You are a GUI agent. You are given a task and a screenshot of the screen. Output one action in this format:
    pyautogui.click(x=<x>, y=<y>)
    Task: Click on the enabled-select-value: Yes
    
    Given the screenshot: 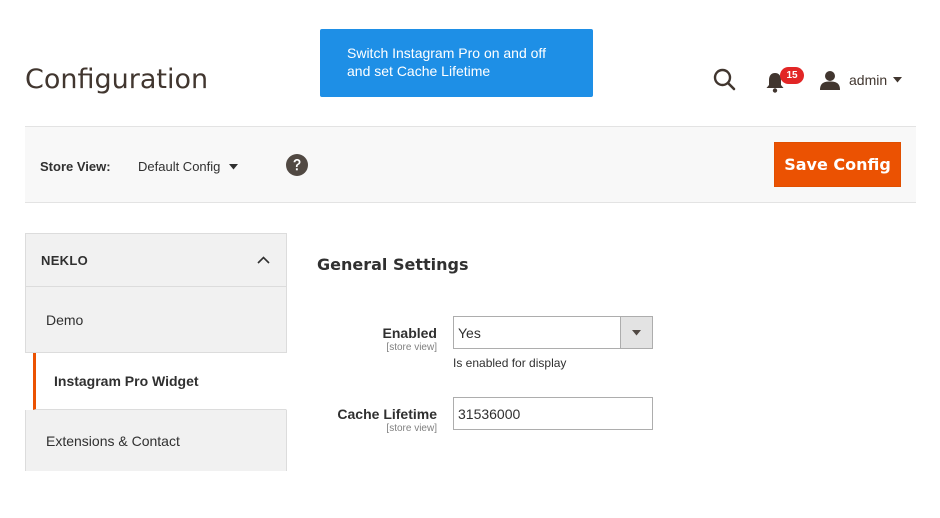 What is the action you would take?
    pyautogui.click(x=469, y=333)
    